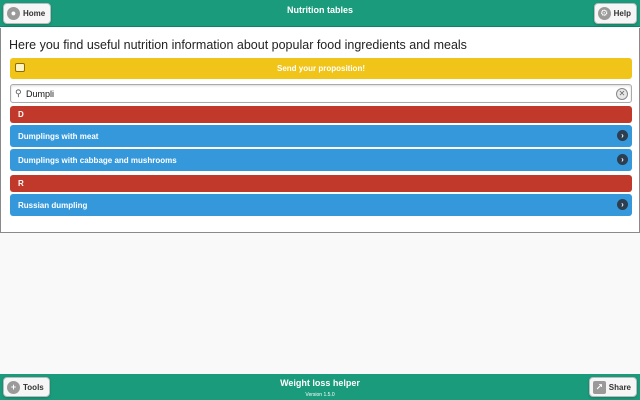  I want to click on send-proposition-button: Send your proposition!, so click(321, 68).